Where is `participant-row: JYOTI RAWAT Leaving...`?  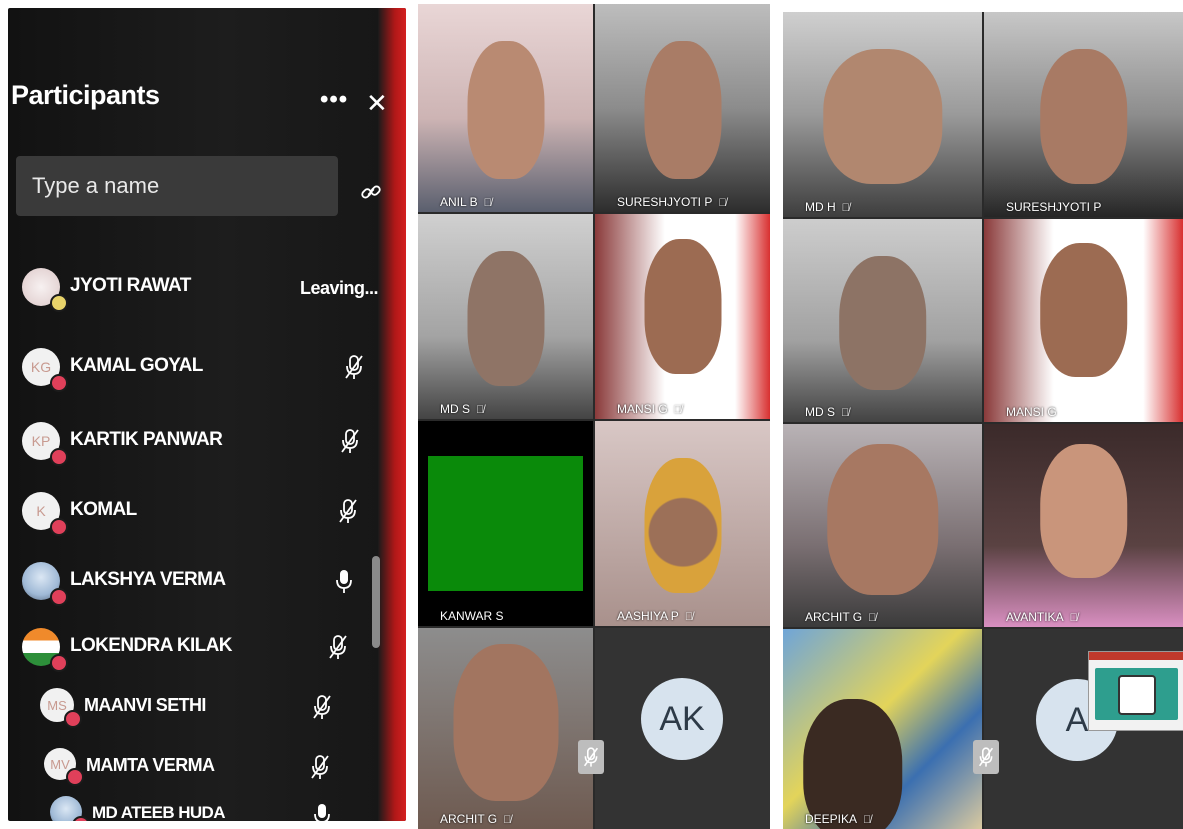
participant-row: JYOTI RAWAT Leaving... is located at coordinates (202, 291).